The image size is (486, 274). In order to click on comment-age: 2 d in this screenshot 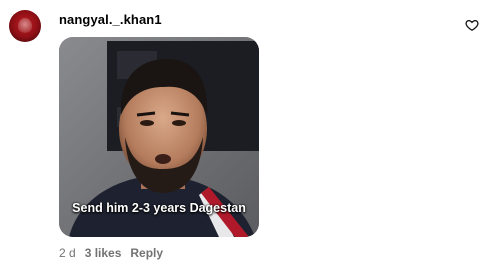, I will do `click(67, 253)`.